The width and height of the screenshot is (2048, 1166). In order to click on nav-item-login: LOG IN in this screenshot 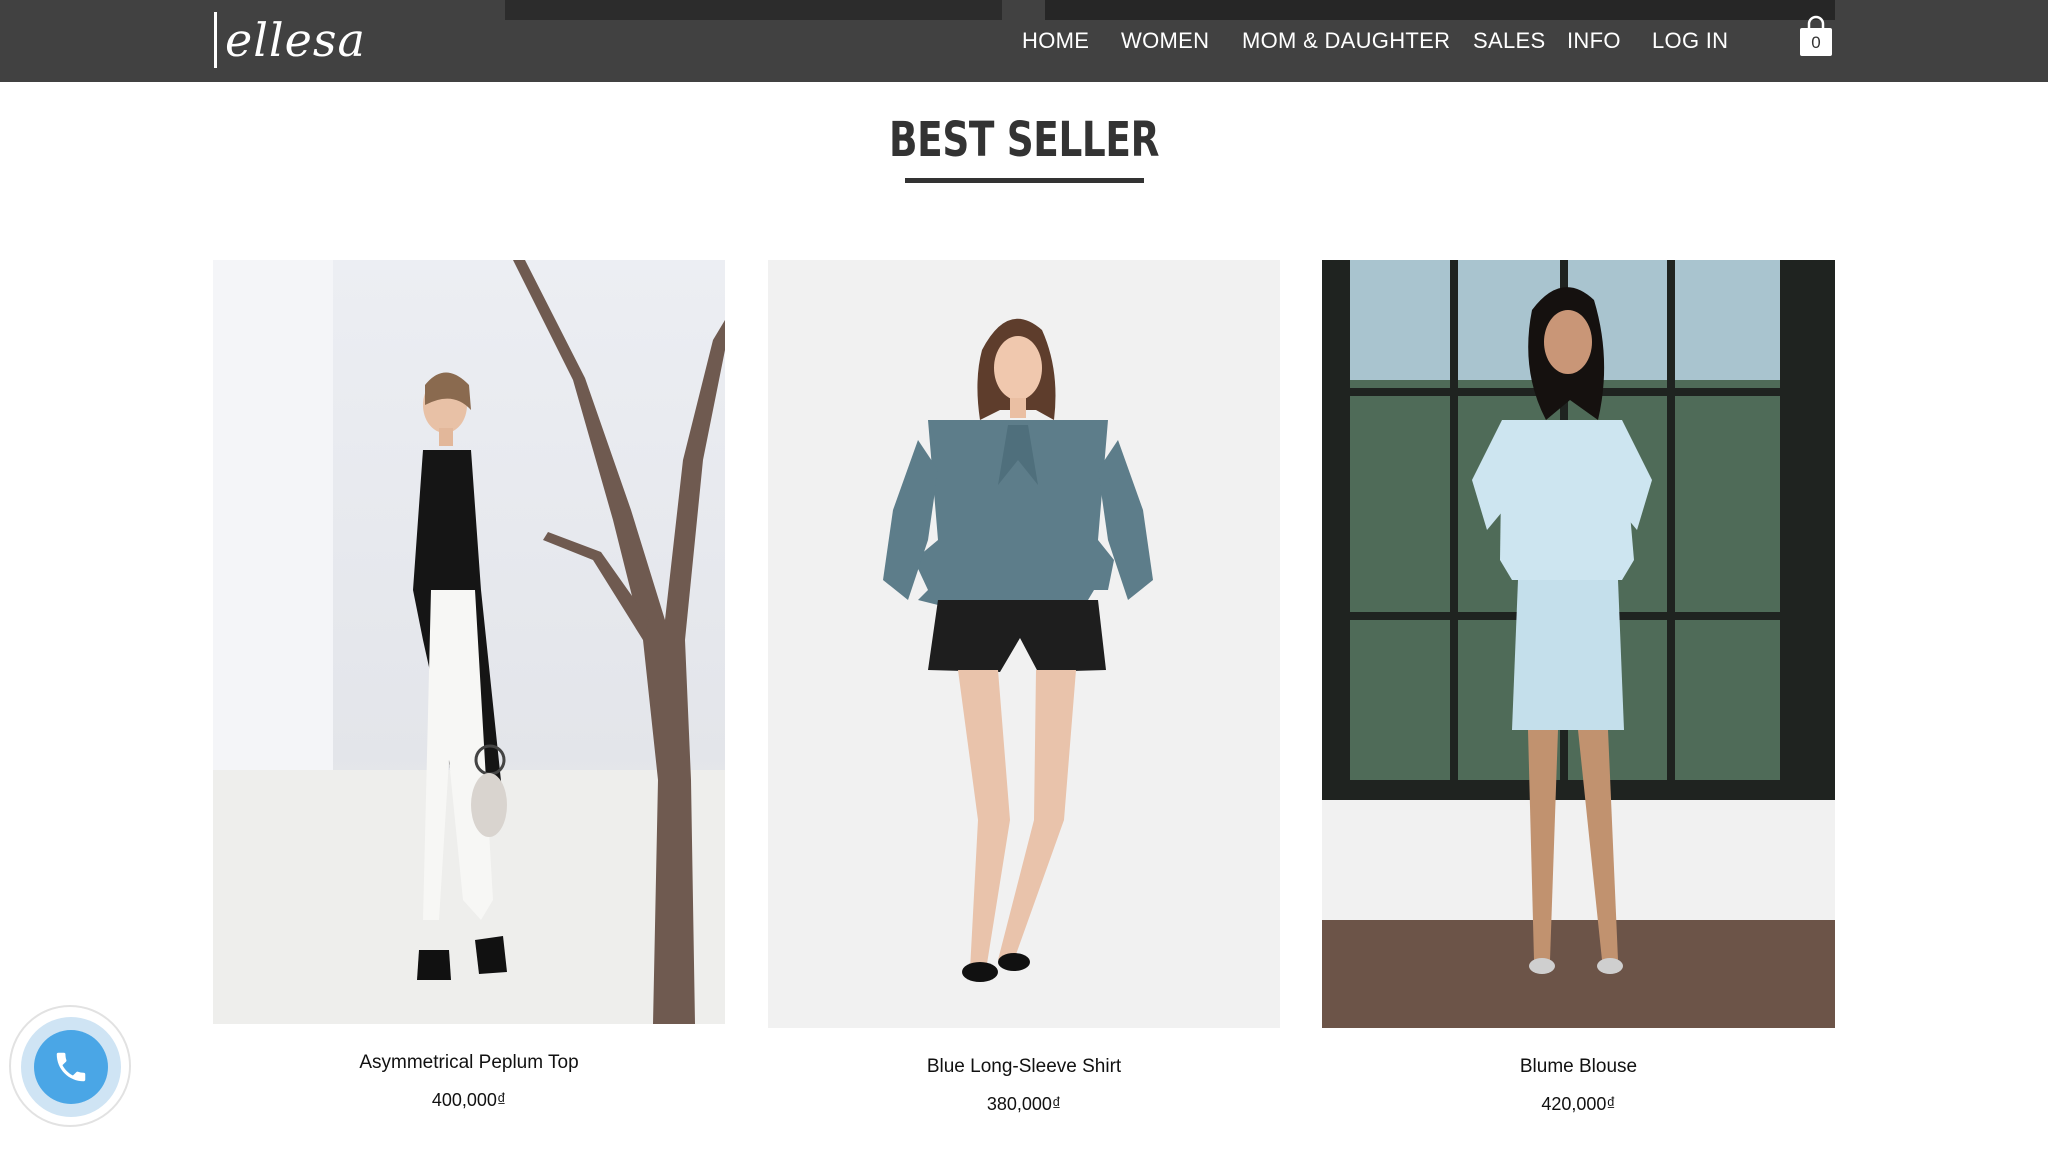, I will do `click(1690, 41)`.